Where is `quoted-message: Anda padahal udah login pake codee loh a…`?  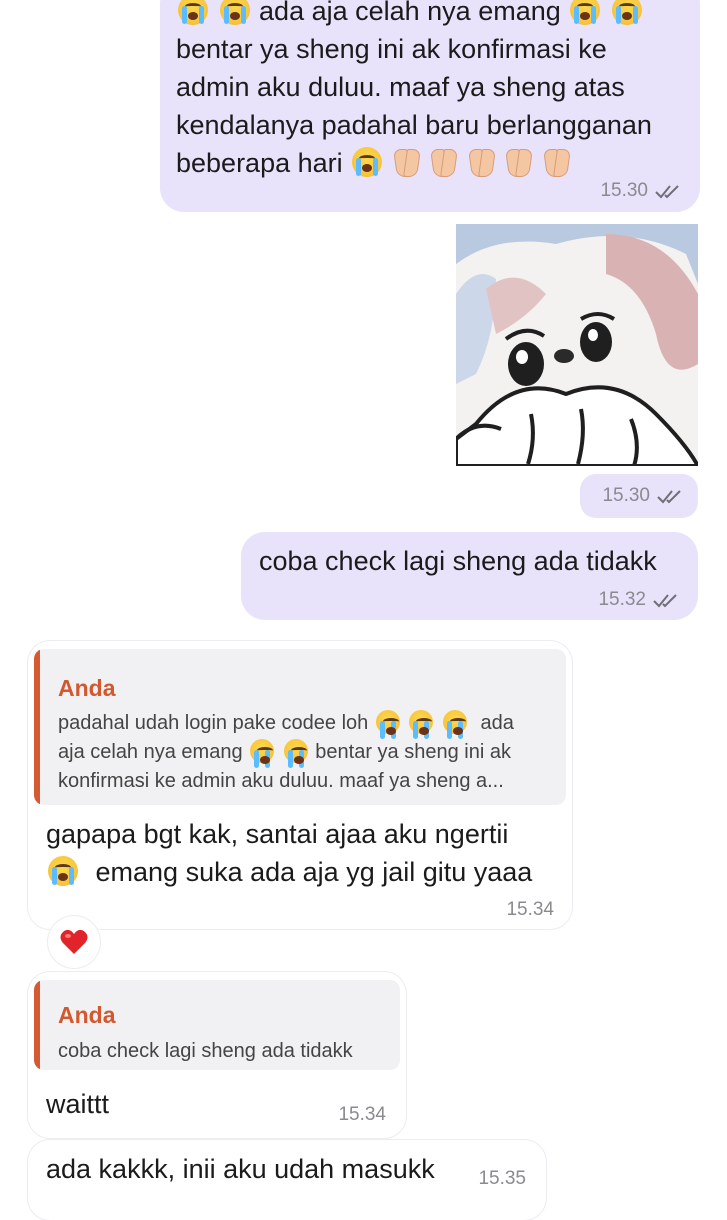 quoted-message: Anda padahal udah login pake codee loh a… is located at coordinates (300, 727).